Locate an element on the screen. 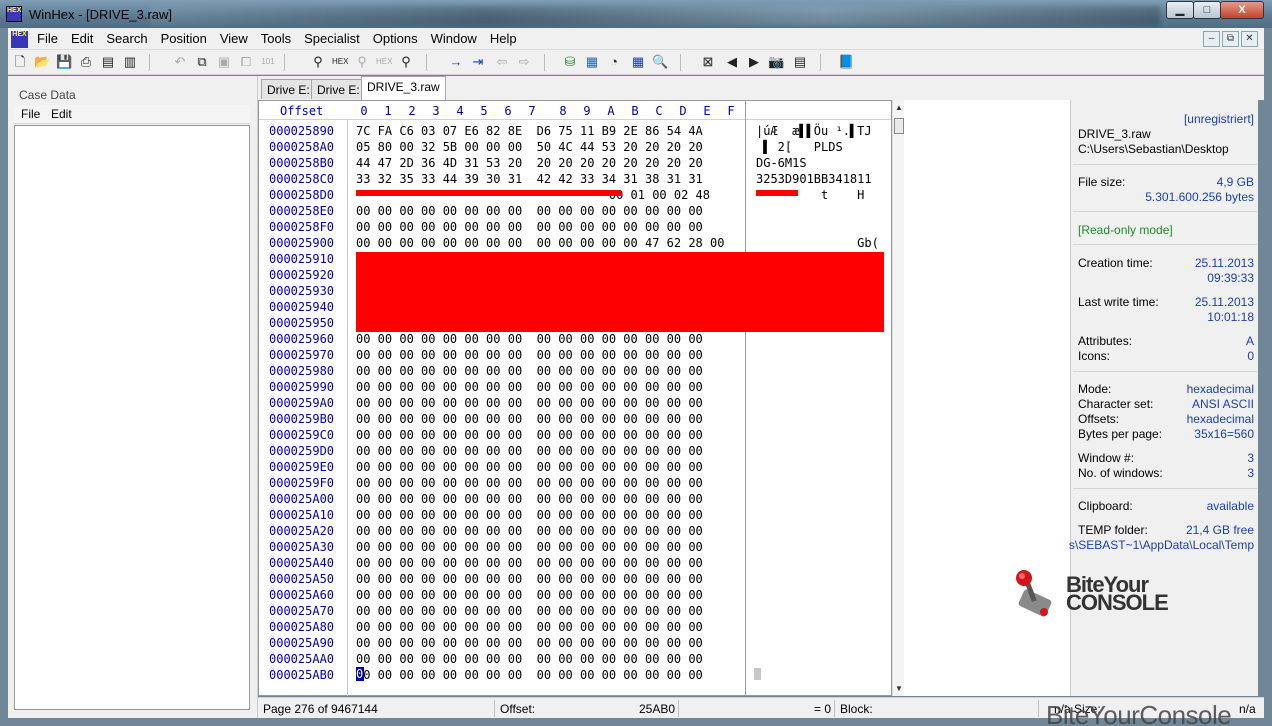 The image size is (1272, 726). disk-icon: ◔ is located at coordinates (614, 62).